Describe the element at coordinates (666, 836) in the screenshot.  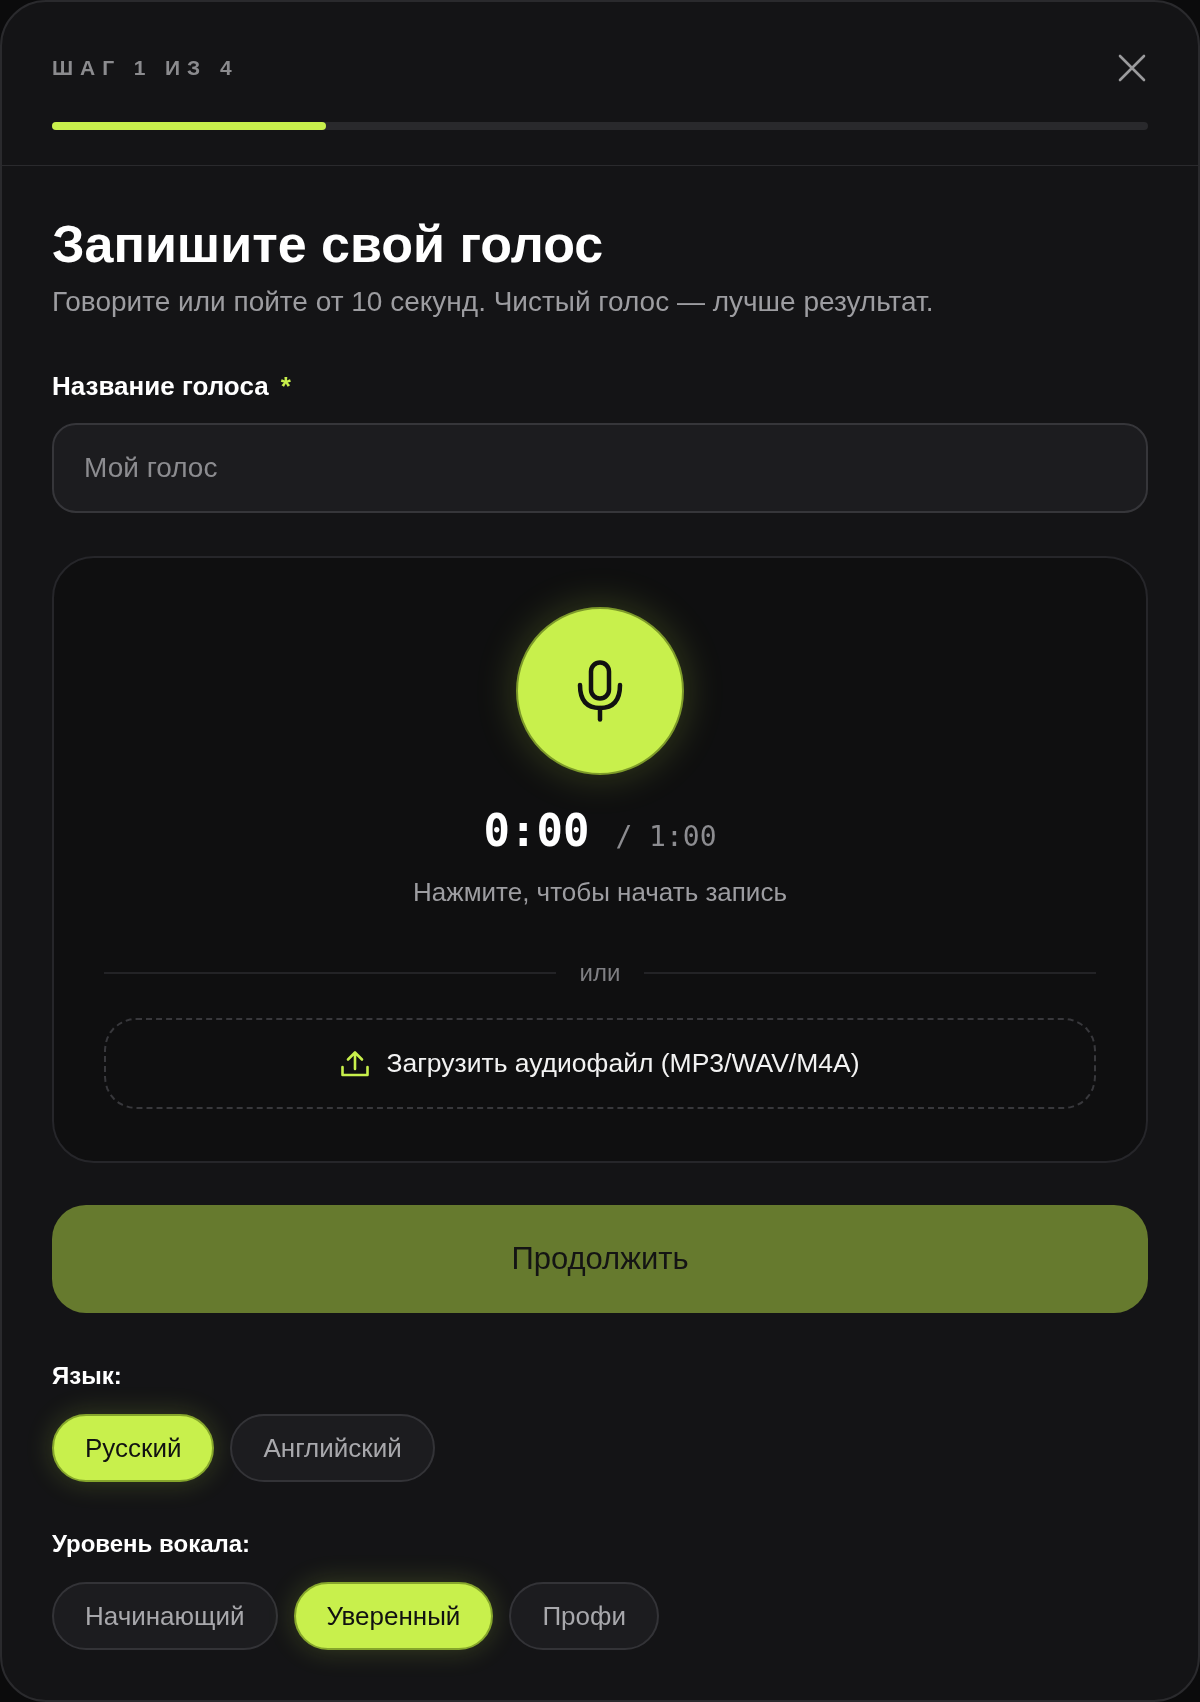
I see `time-limit: / 1:00` at that location.